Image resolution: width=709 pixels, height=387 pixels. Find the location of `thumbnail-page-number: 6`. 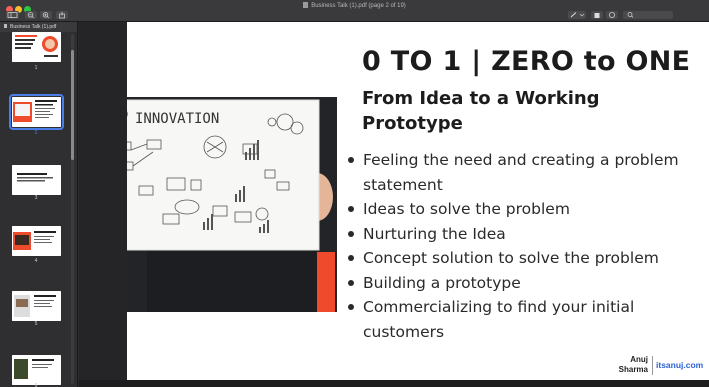

thumbnail-page-number: 6 is located at coordinates (36, 385).